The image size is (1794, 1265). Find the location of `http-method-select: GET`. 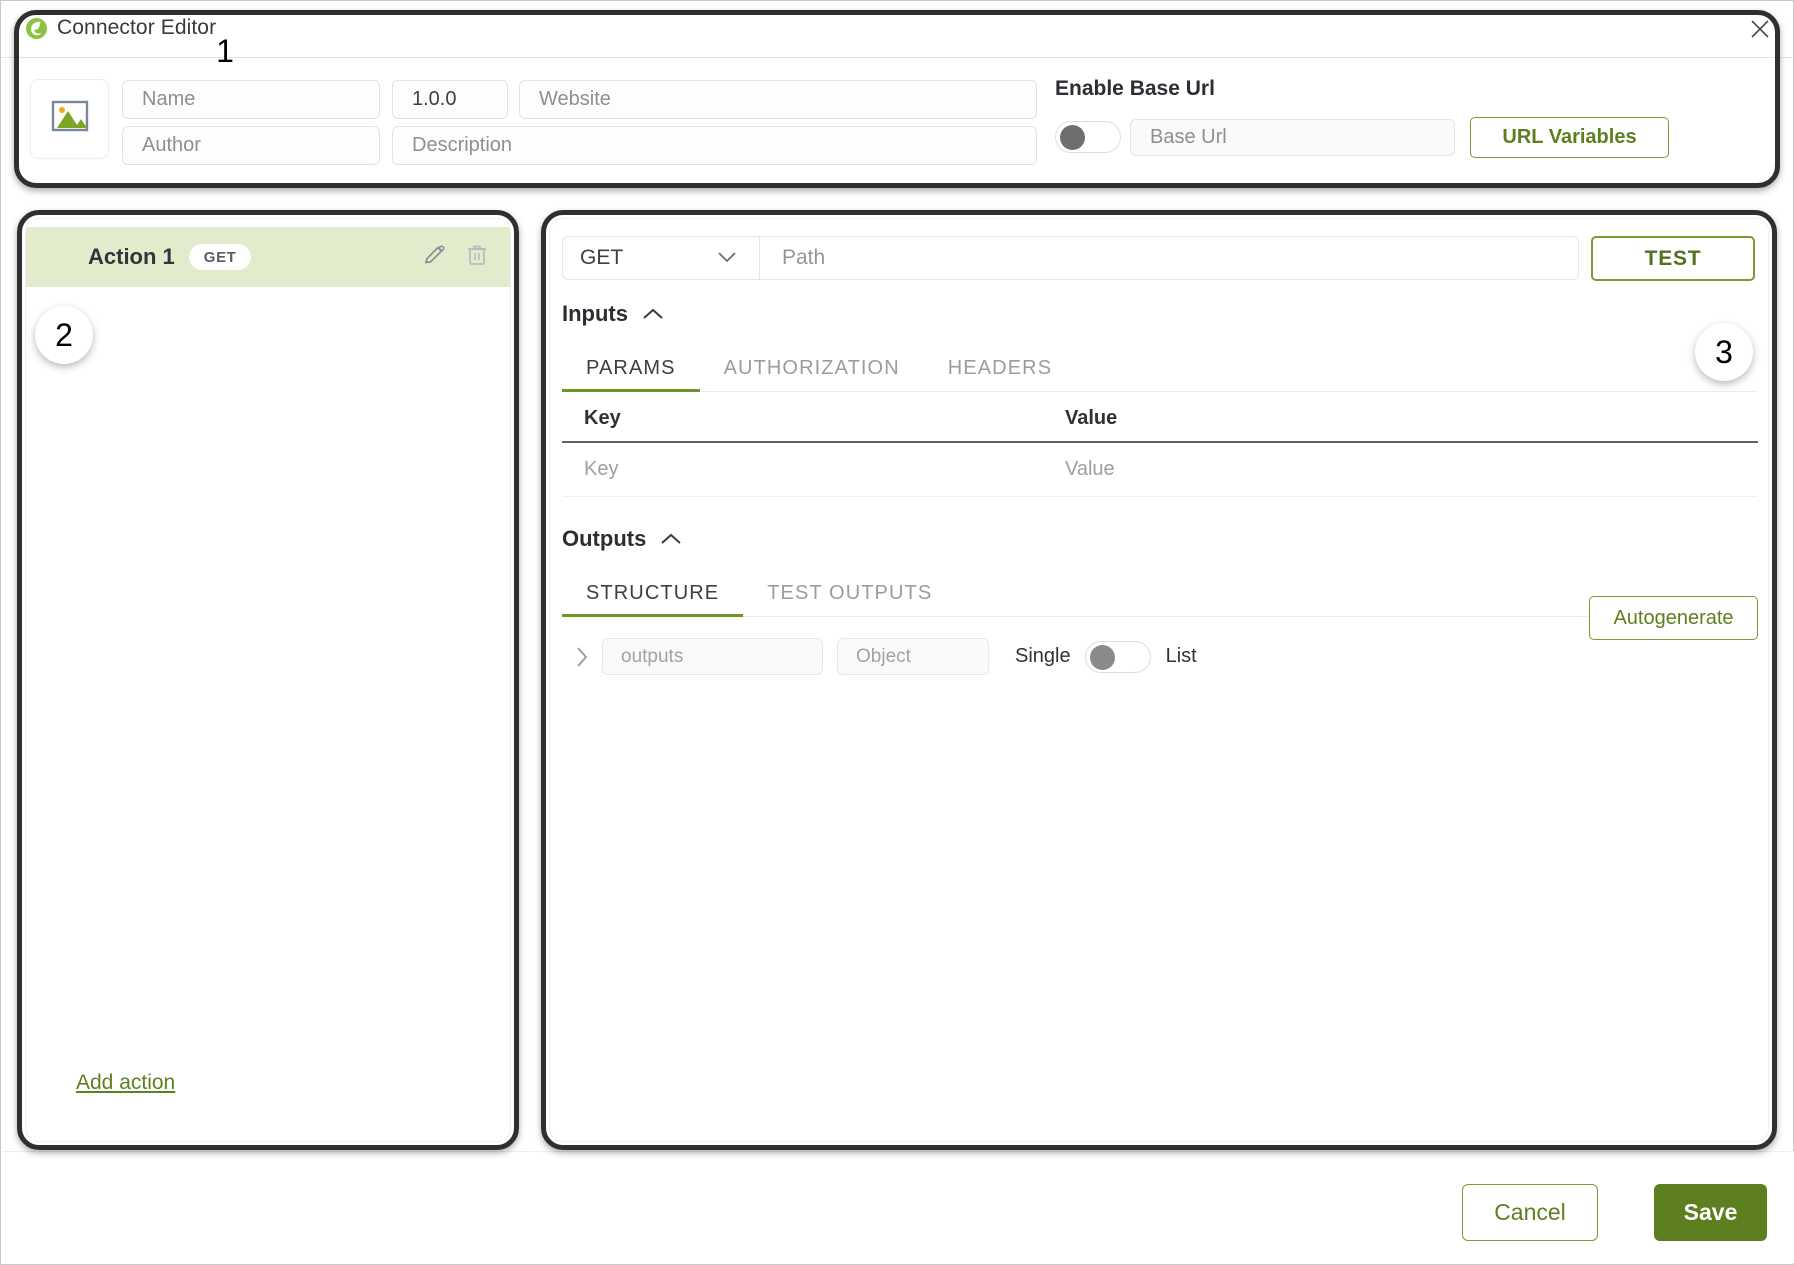

http-method-select: GET is located at coordinates (661, 258).